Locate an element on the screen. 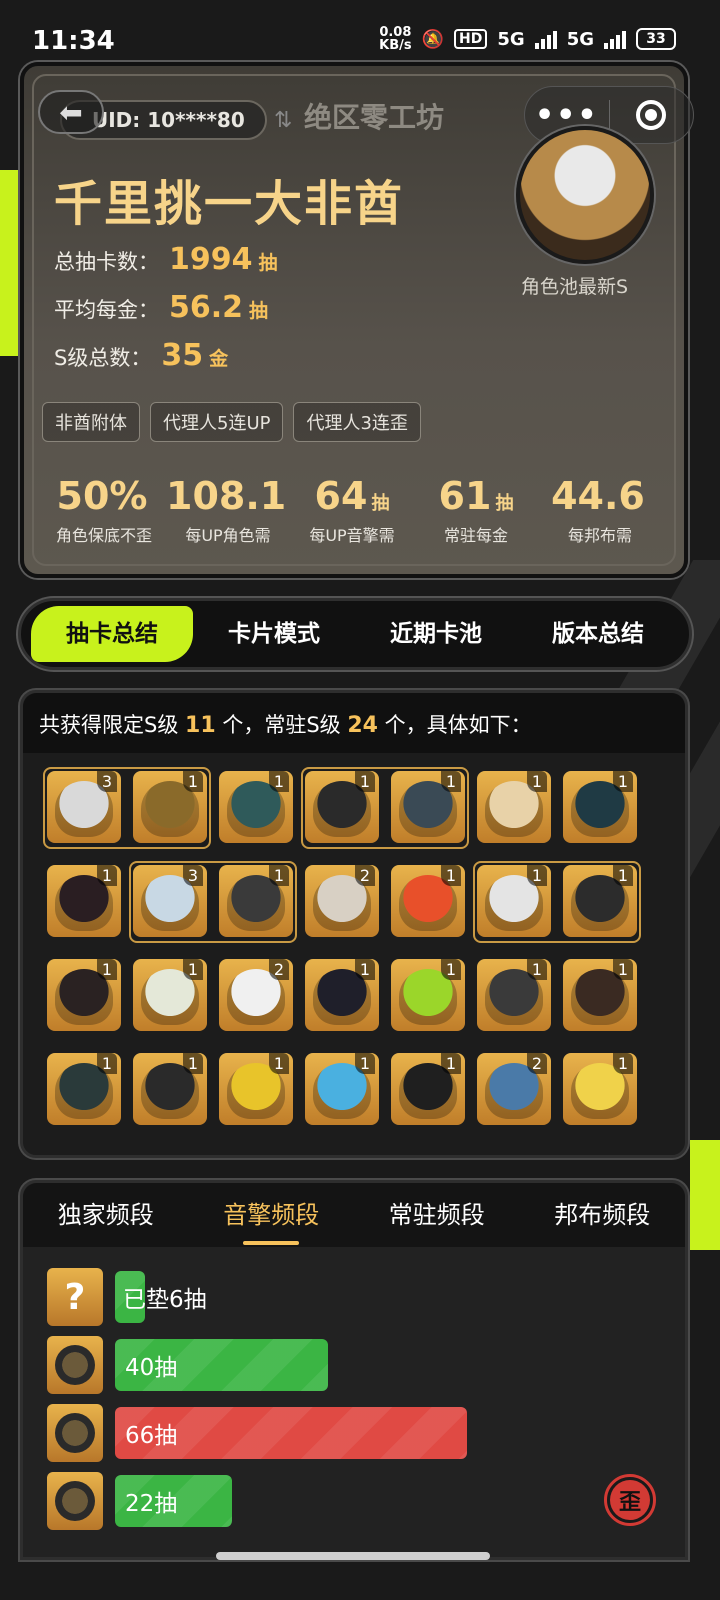 This screenshot has width=720, height=1600. item-slot-char-7: 3 is located at coordinates (170, 901).